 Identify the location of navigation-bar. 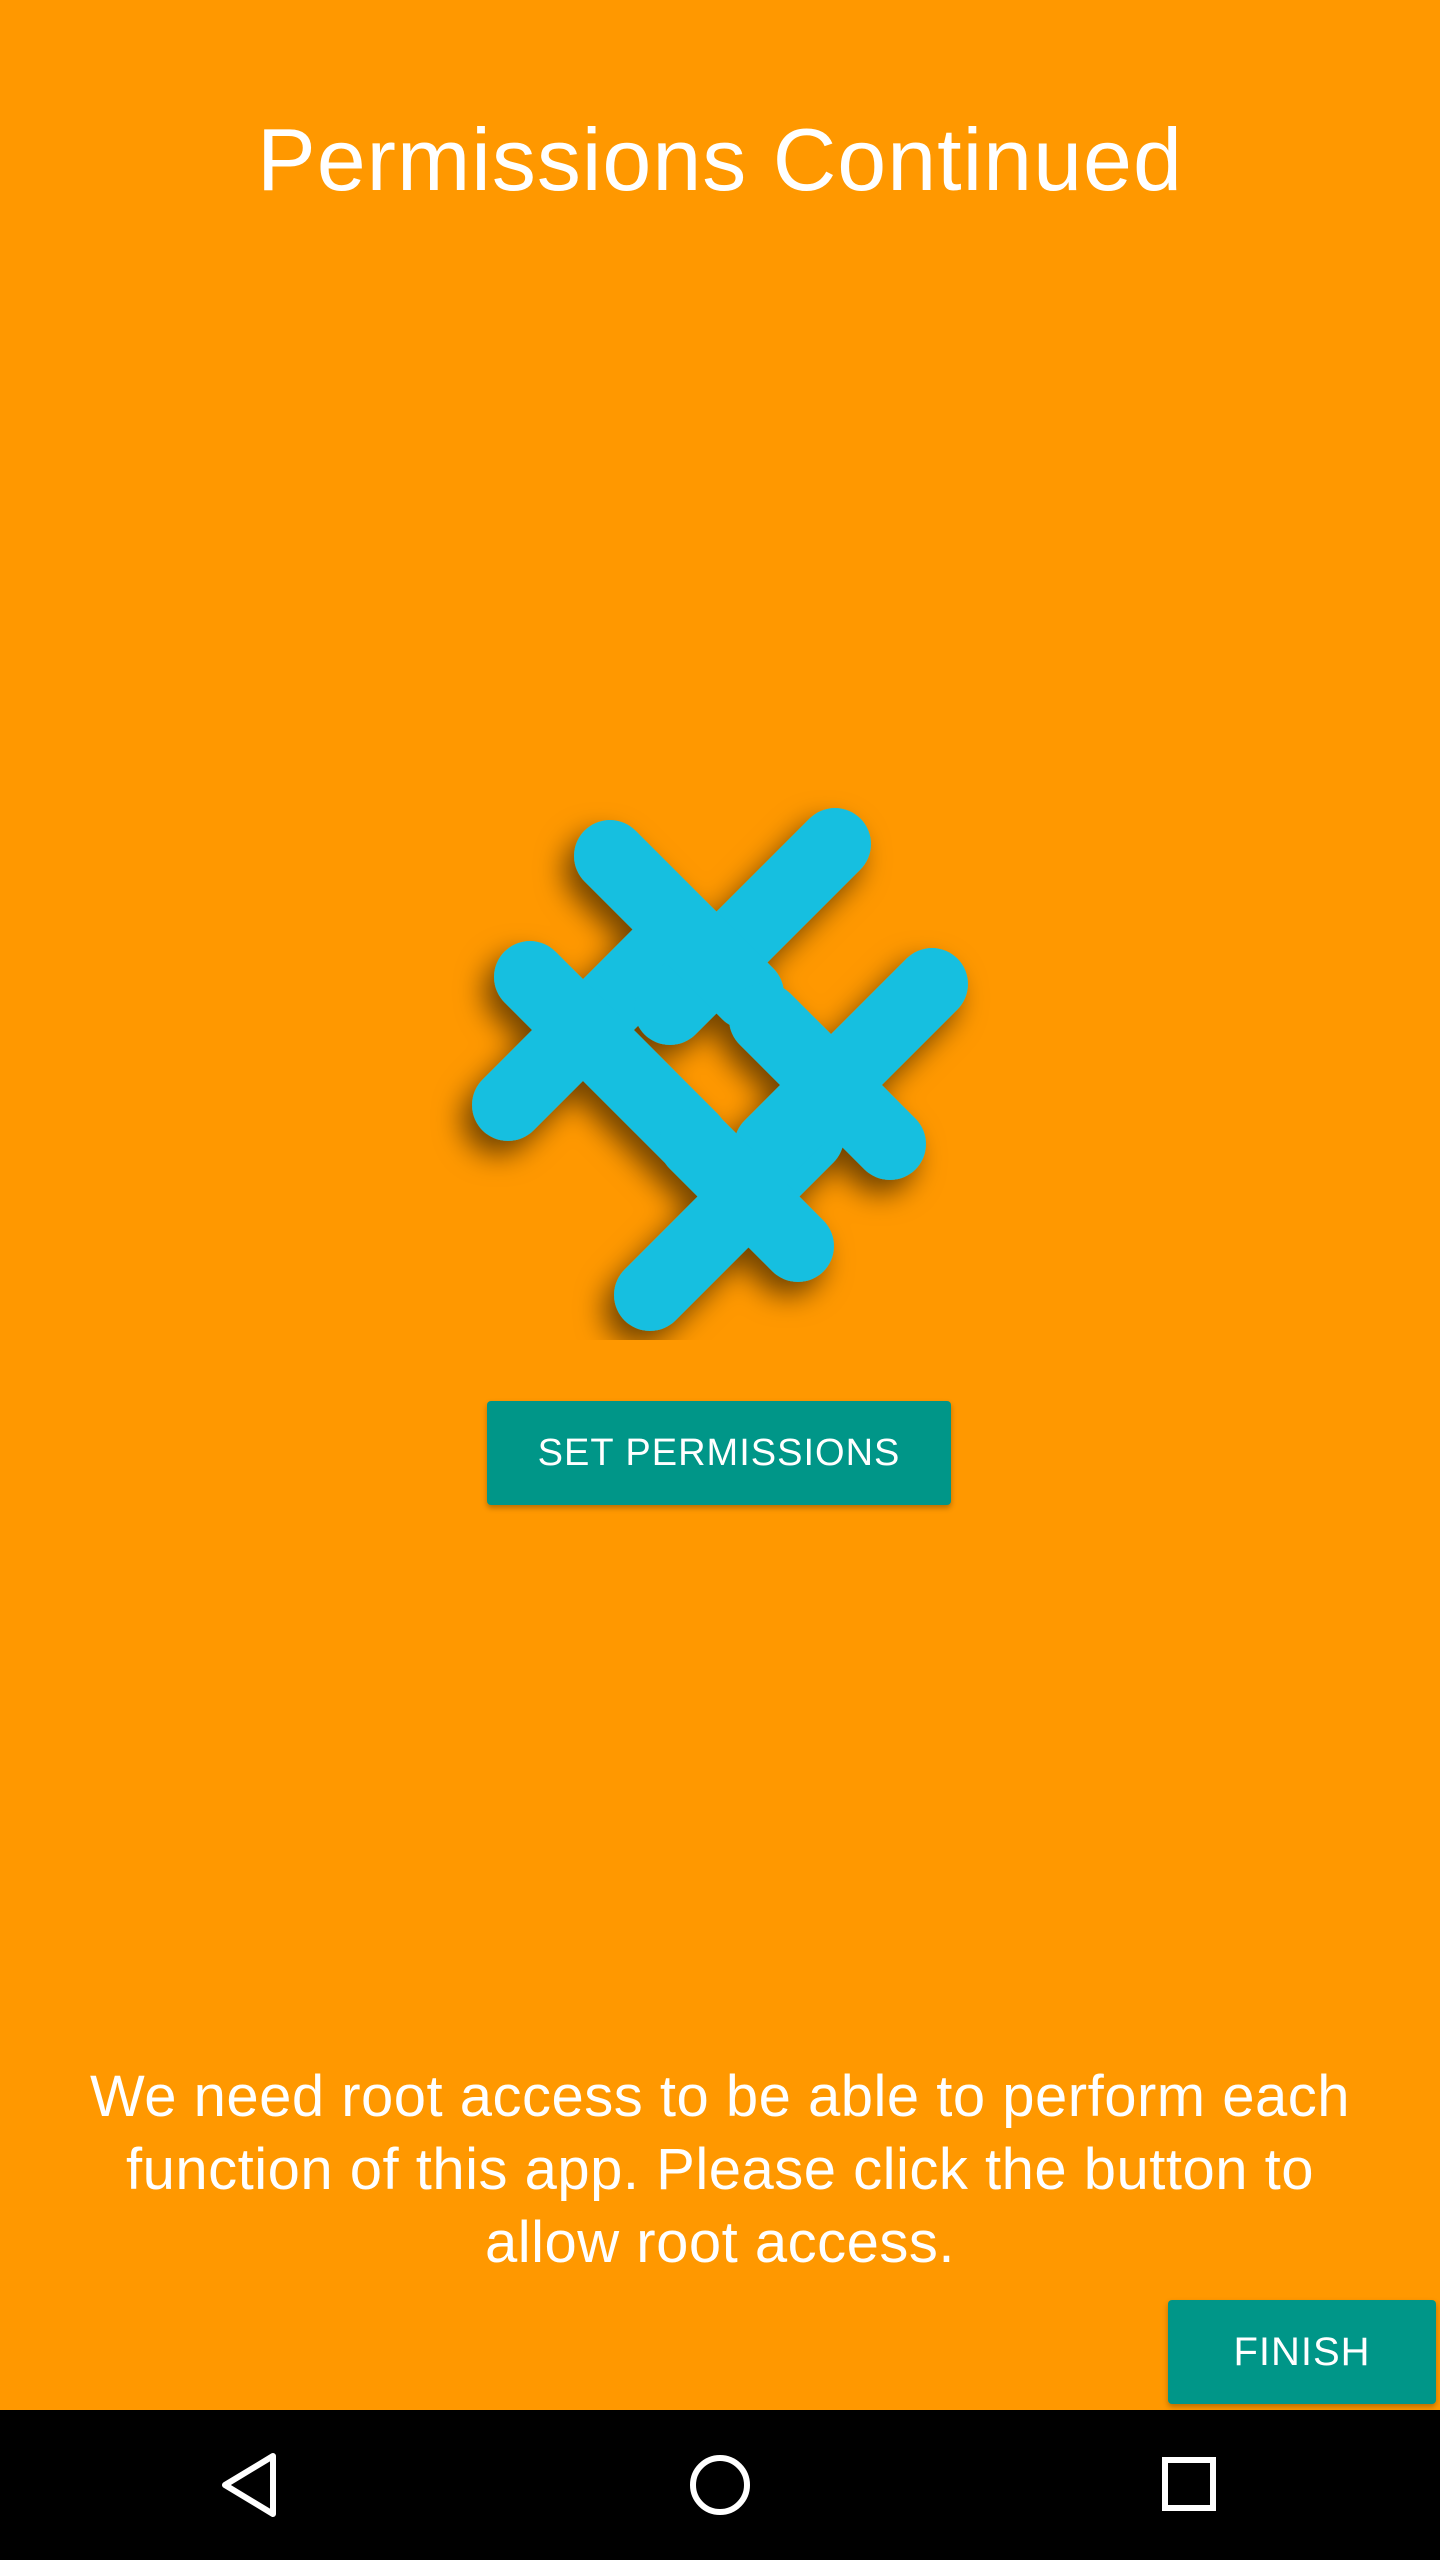
(720, 2485).